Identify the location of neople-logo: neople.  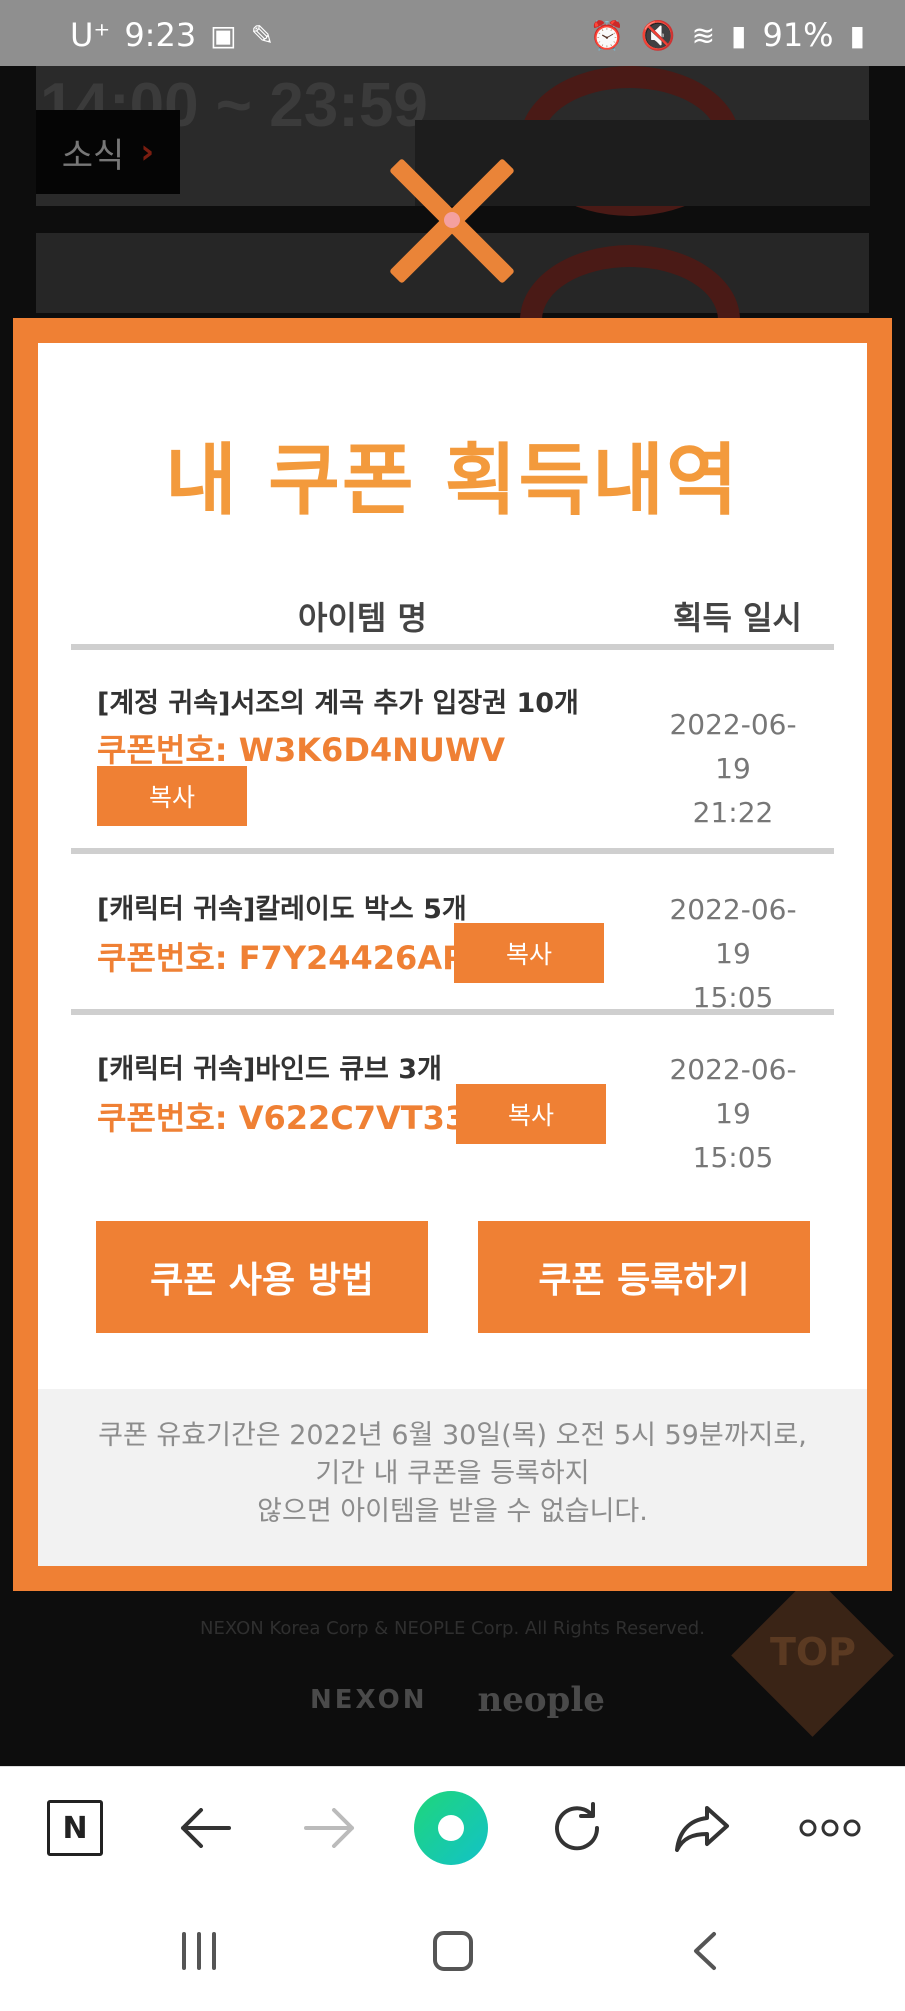
(541, 1700).